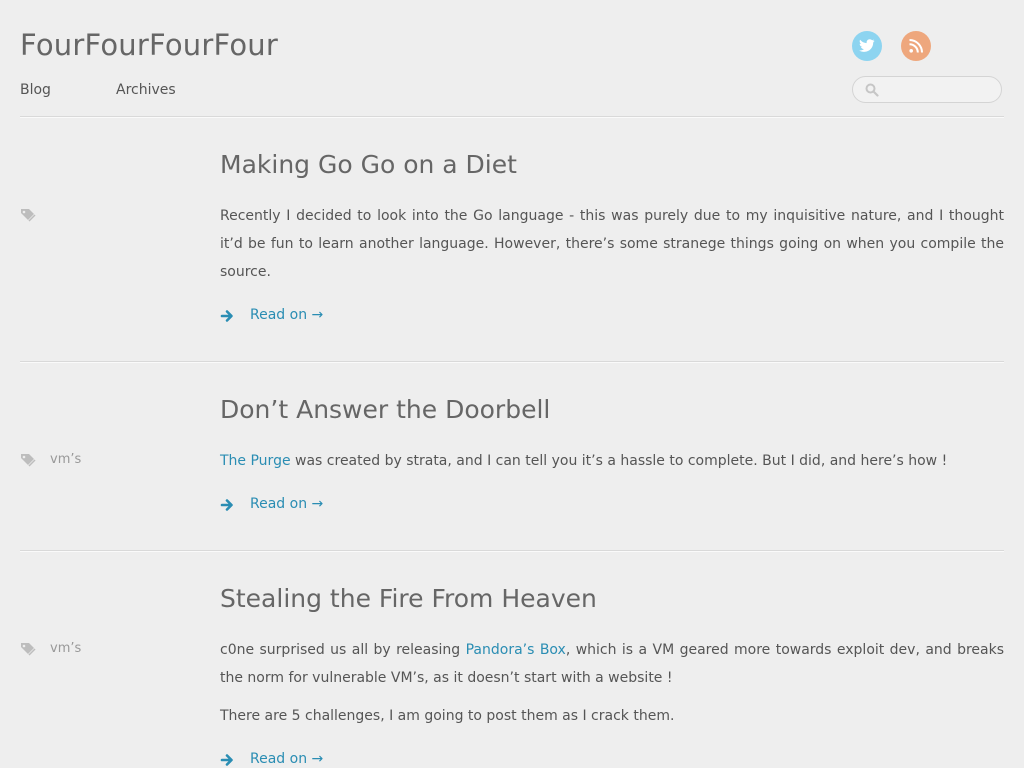  What do you see at coordinates (149, 45) in the screenshot?
I see `site-title: FourFourFourFour` at bounding box center [149, 45].